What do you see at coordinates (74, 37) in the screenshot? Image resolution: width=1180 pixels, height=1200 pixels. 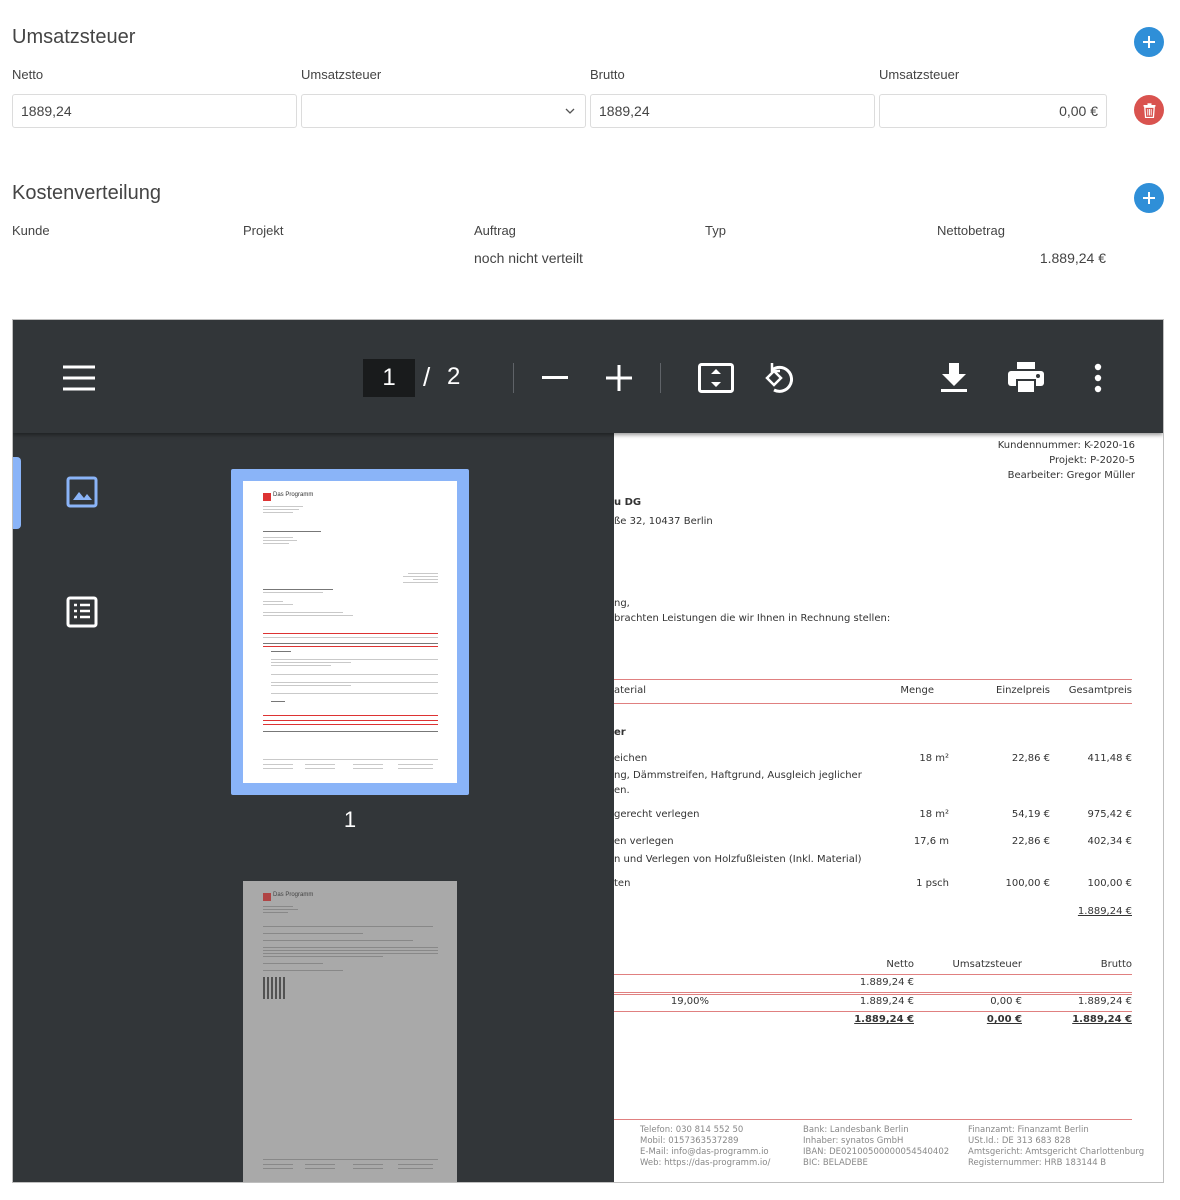 I see `umsatzsteuer-title: Umsatzsteuer` at bounding box center [74, 37].